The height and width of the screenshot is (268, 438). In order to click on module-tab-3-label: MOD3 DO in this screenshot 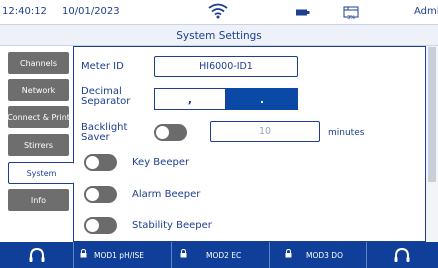, I will do `click(324, 255)`.